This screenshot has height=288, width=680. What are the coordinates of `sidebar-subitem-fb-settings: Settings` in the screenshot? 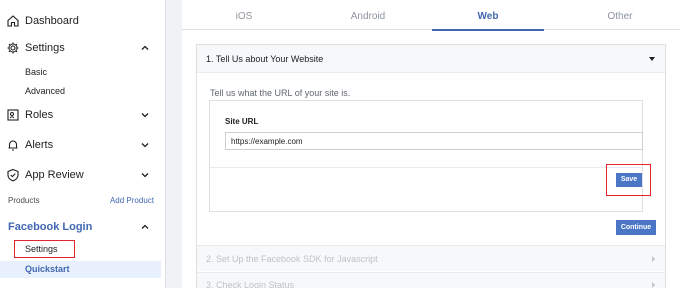 It's located at (44, 249).